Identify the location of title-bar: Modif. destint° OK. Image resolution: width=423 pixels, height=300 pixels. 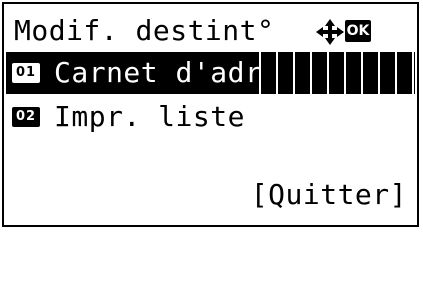
(210, 31).